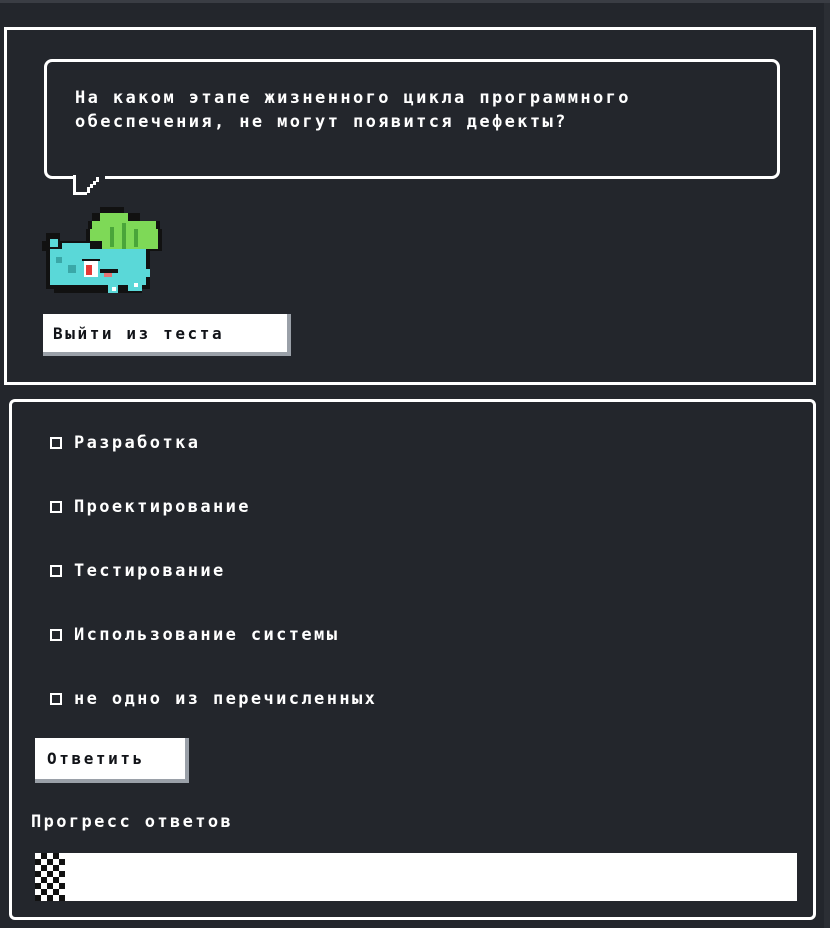  I want to click on answer-option-label: не одно из перечисленных, so click(226, 699).